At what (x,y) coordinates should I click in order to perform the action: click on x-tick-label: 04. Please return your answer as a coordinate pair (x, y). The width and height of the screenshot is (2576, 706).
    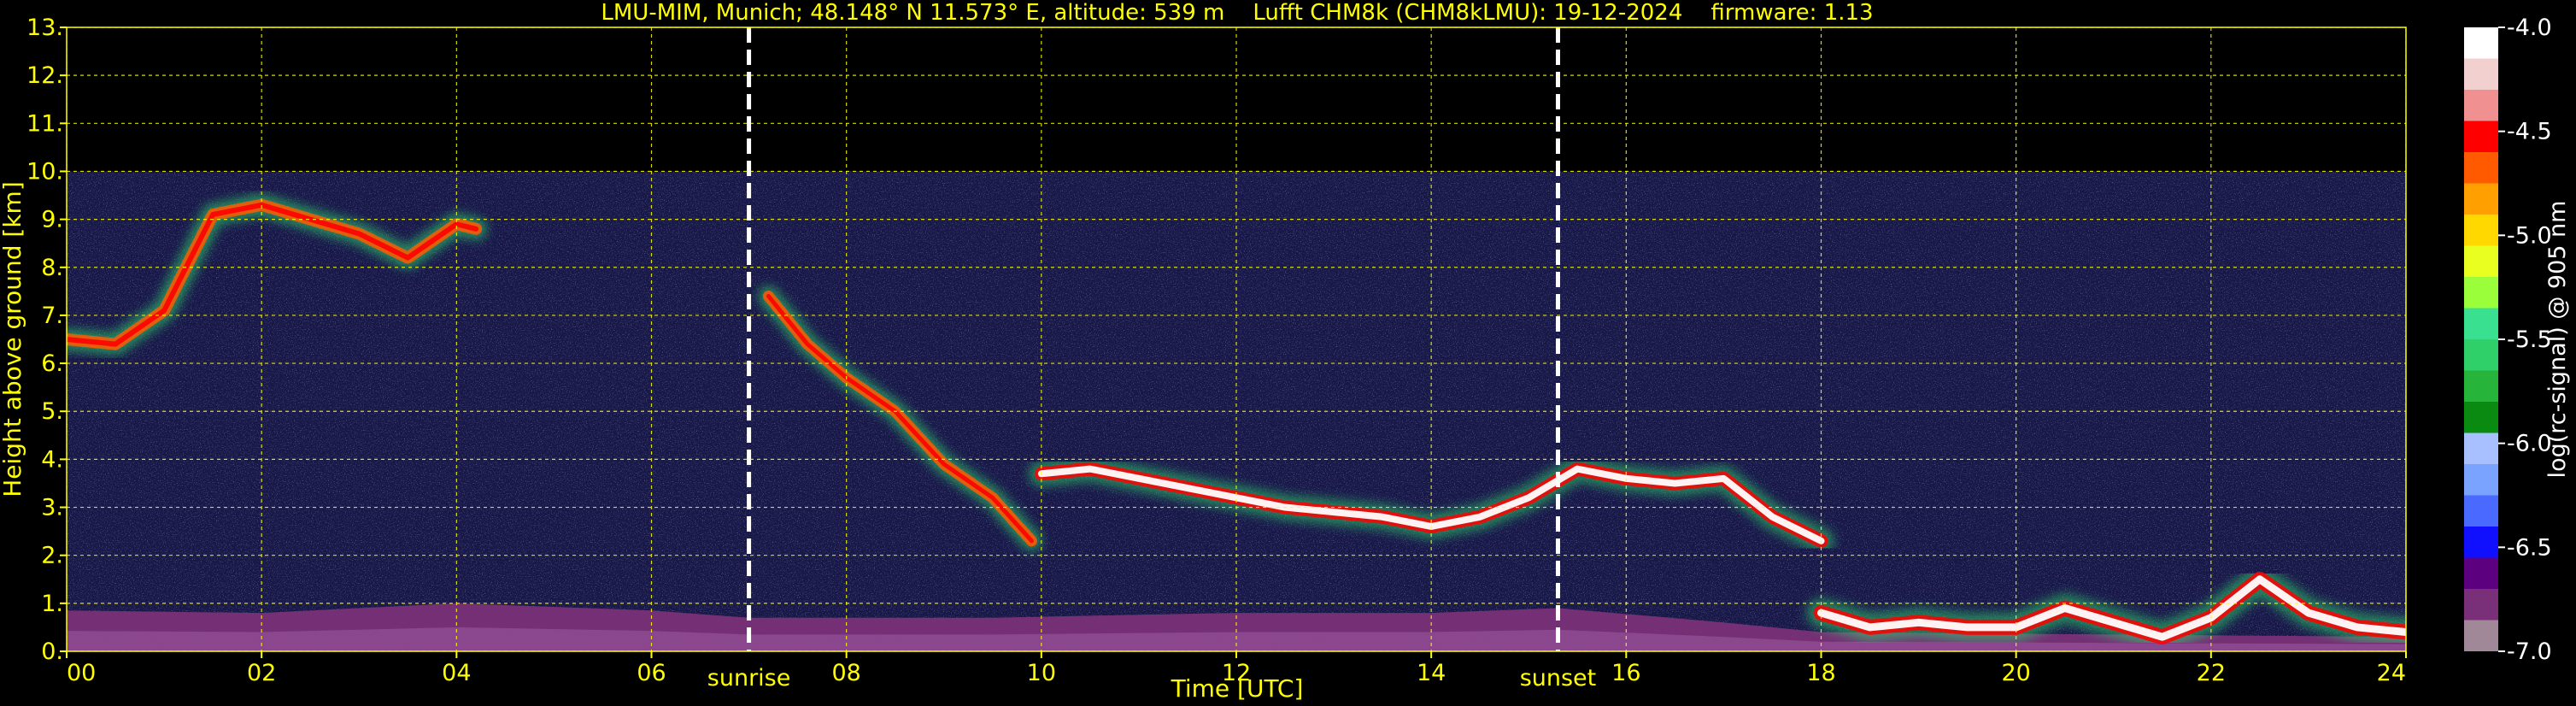
    Looking at the image, I should click on (456, 673).